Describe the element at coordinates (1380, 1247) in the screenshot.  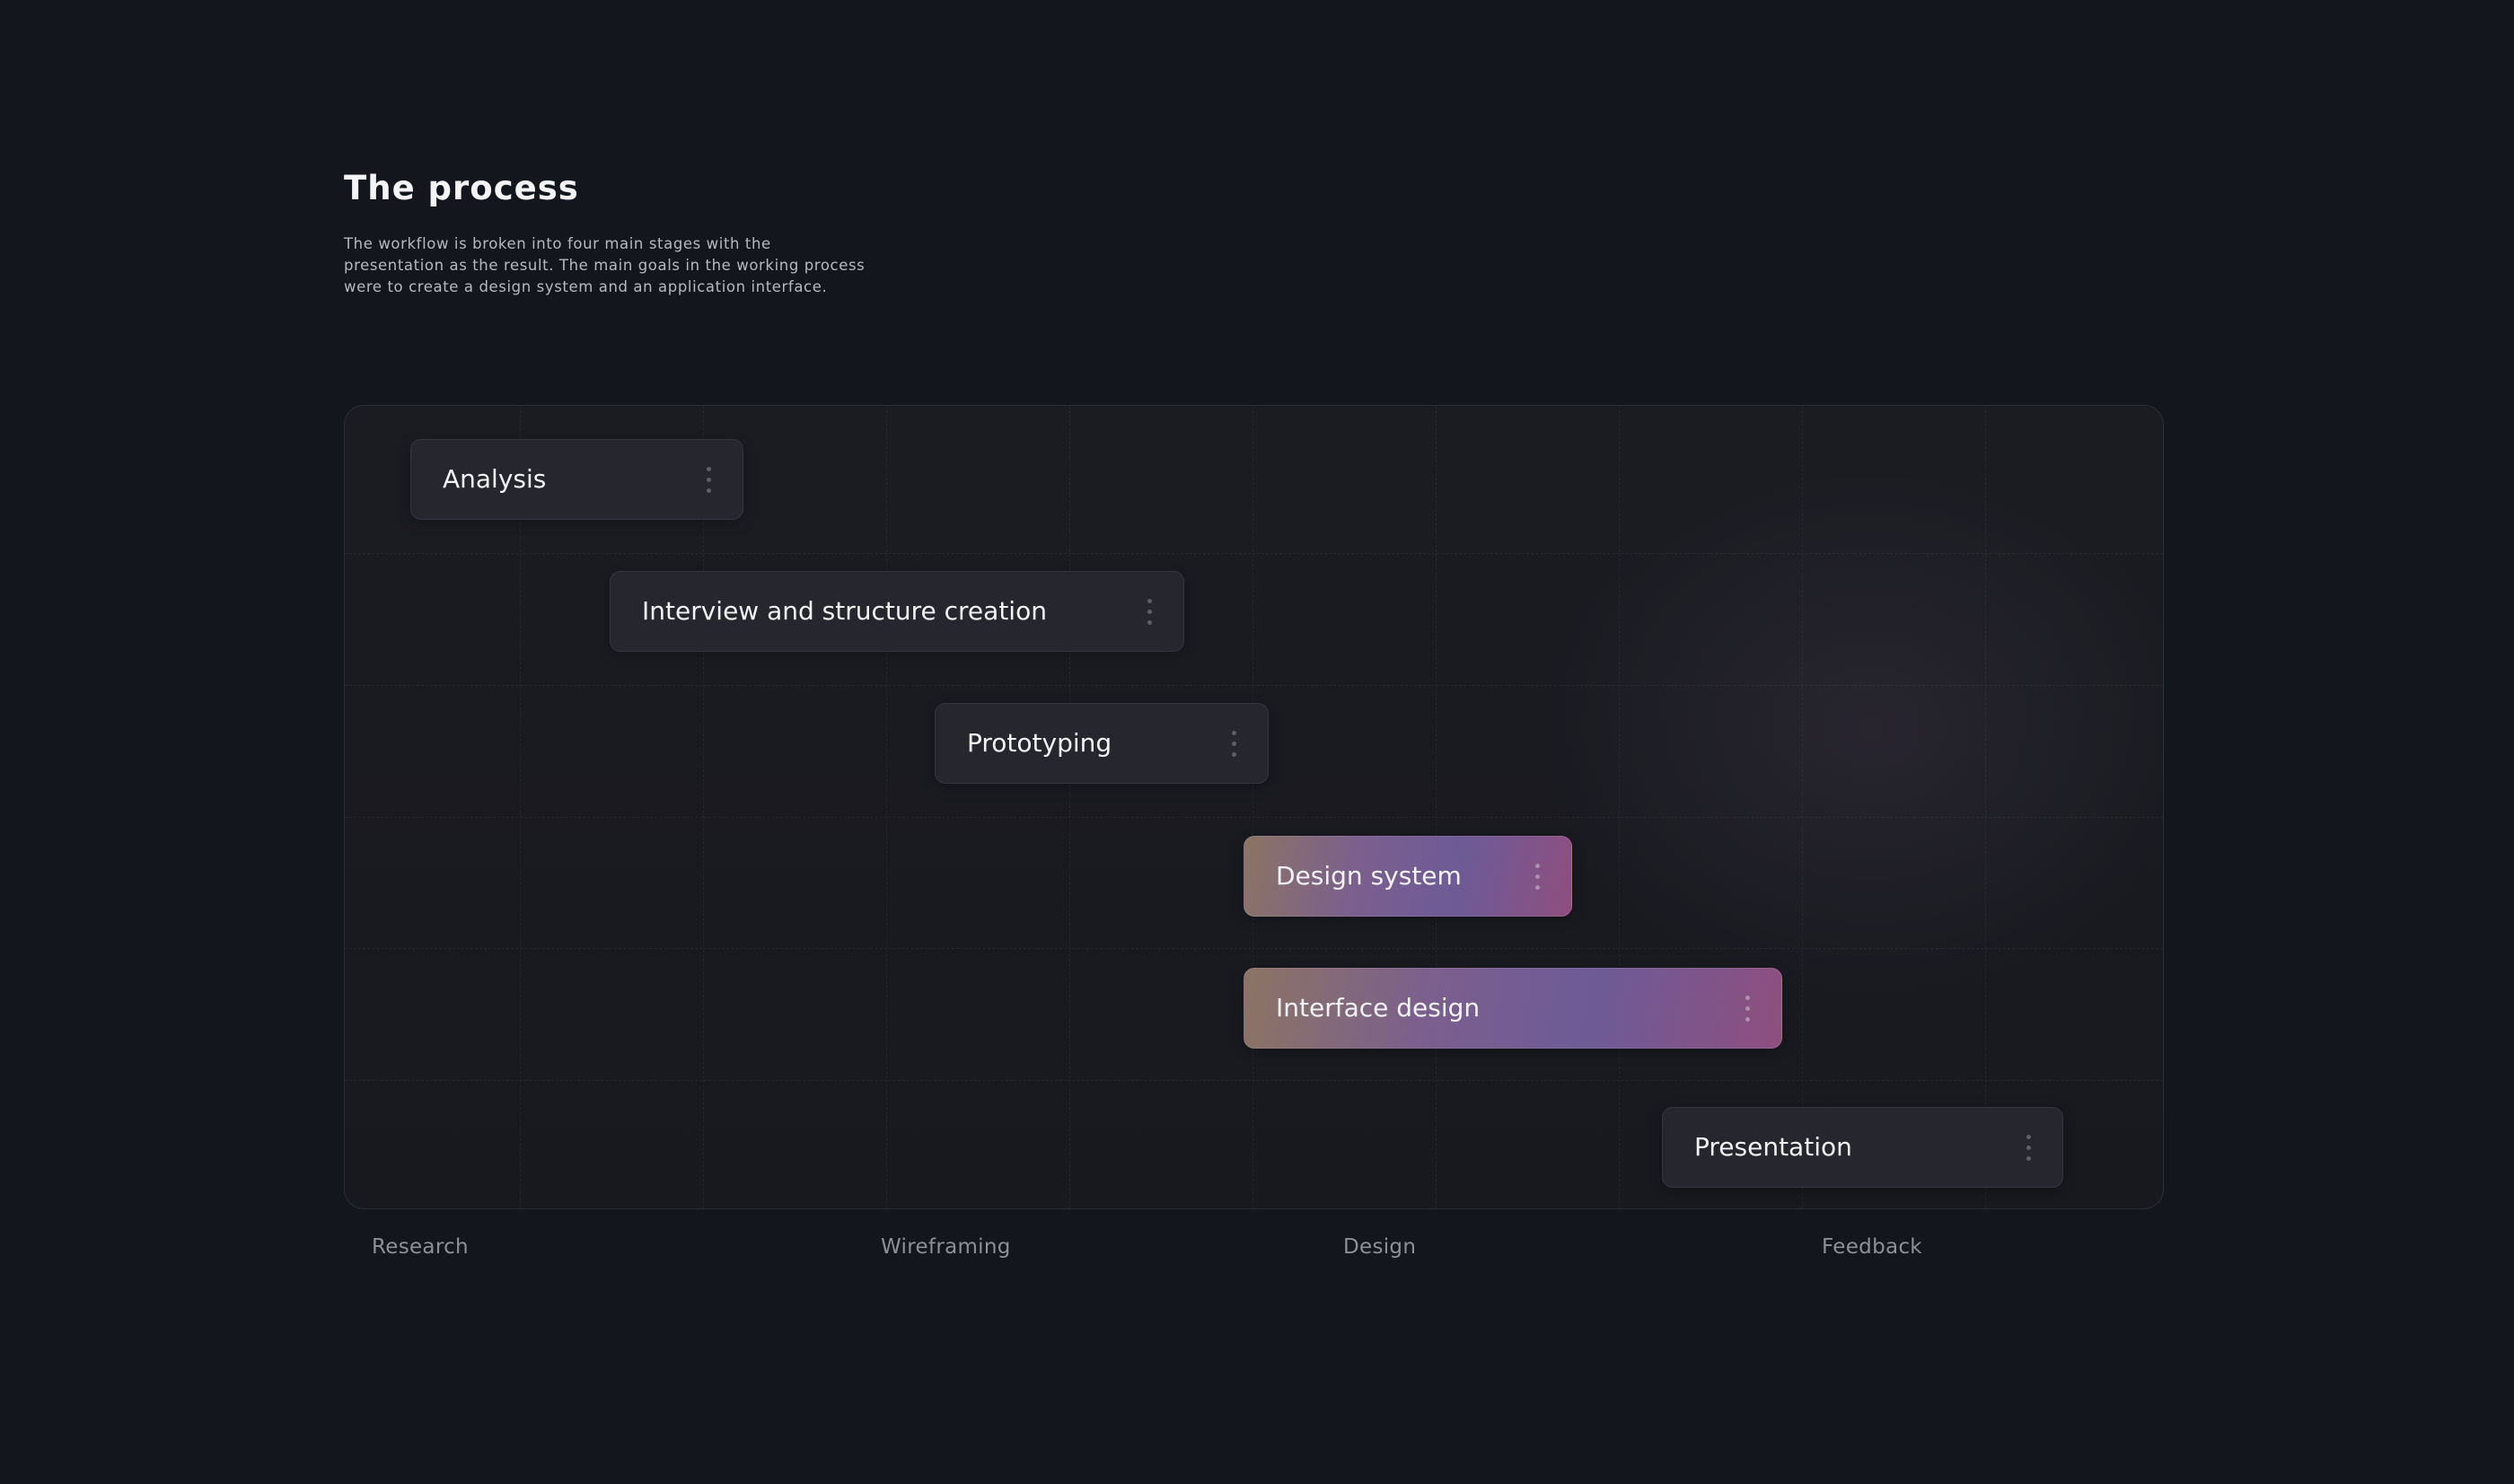
I see `phase-label-design: Design` at that location.